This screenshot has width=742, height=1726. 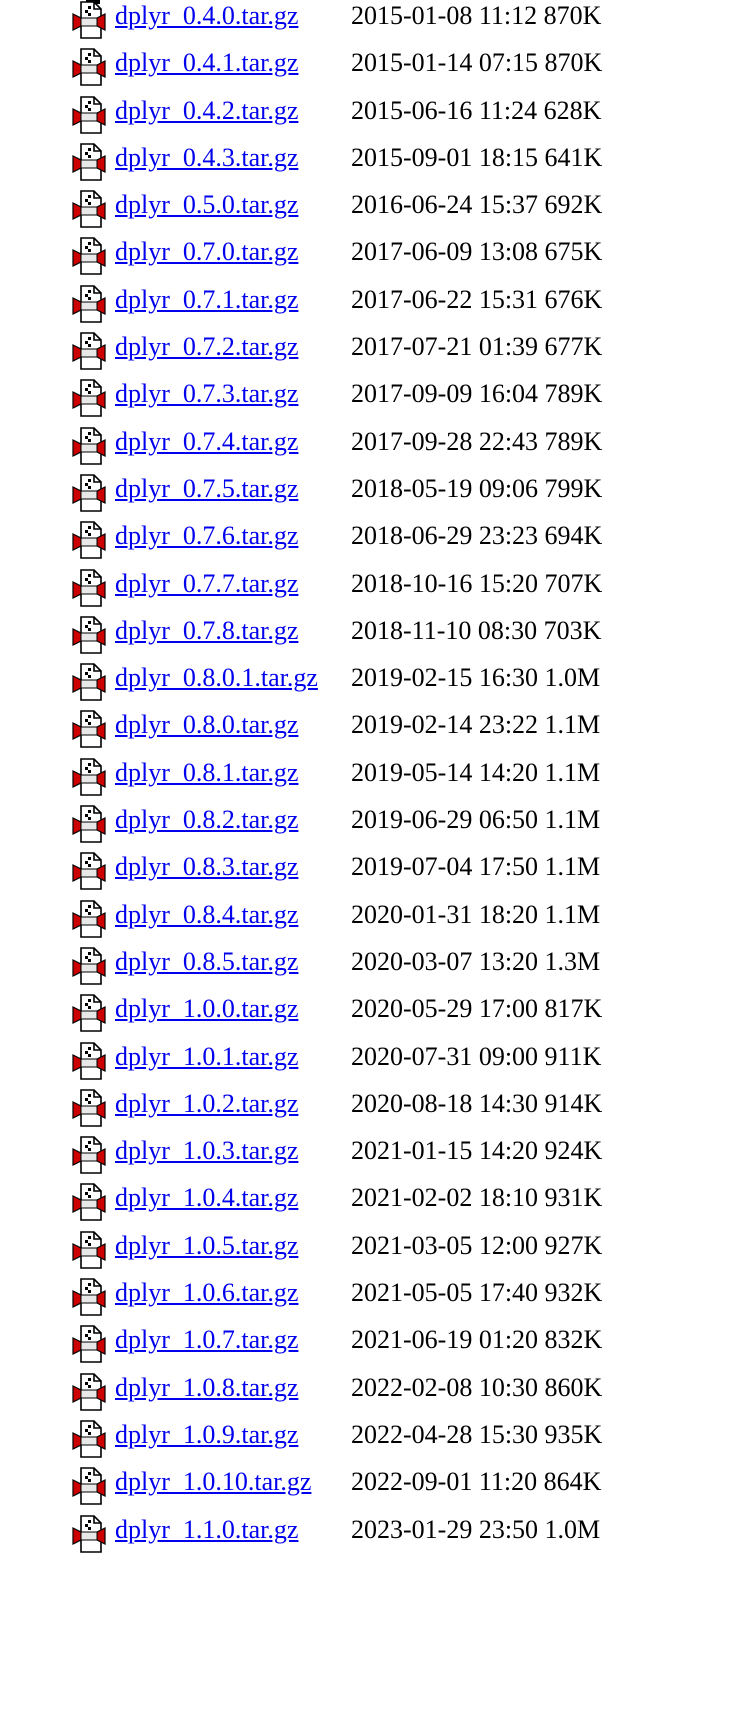 What do you see at coordinates (213, 1481) in the screenshot?
I see `file-link: dplyr_1.0.10.tar.gz` at bounding box center [213, 1481].